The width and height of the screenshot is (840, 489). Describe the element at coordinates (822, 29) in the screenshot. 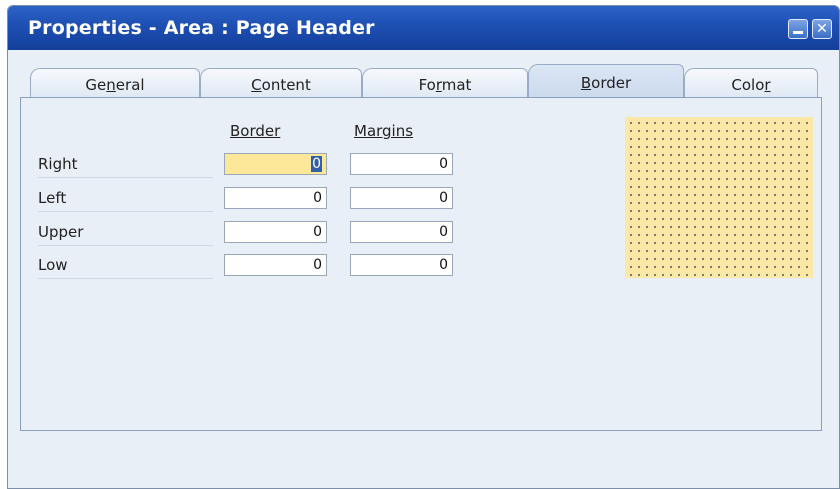

I see `close-icon` at that location.